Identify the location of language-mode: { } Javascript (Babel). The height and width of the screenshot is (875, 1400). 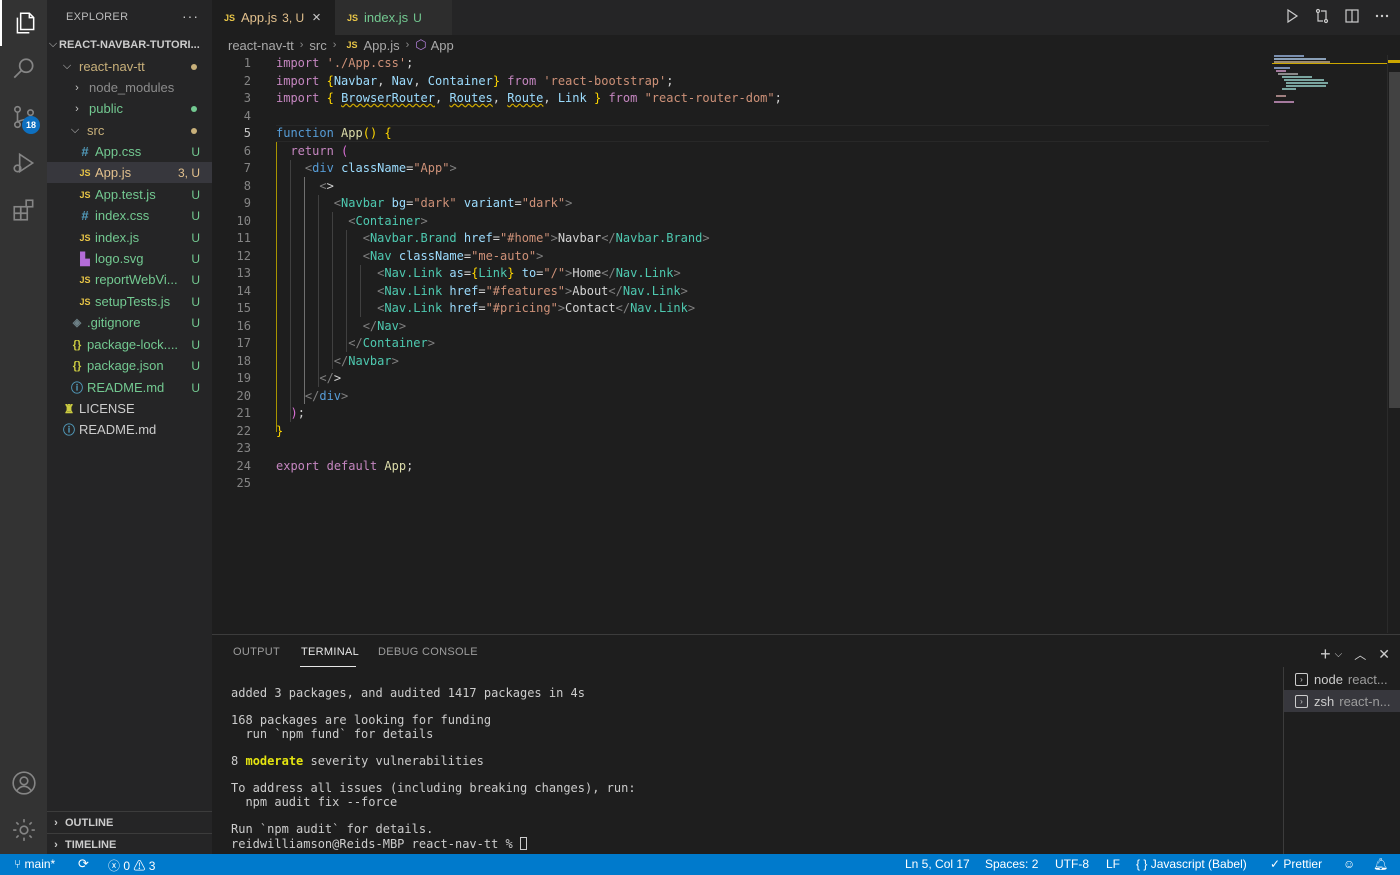
(1191, 864).